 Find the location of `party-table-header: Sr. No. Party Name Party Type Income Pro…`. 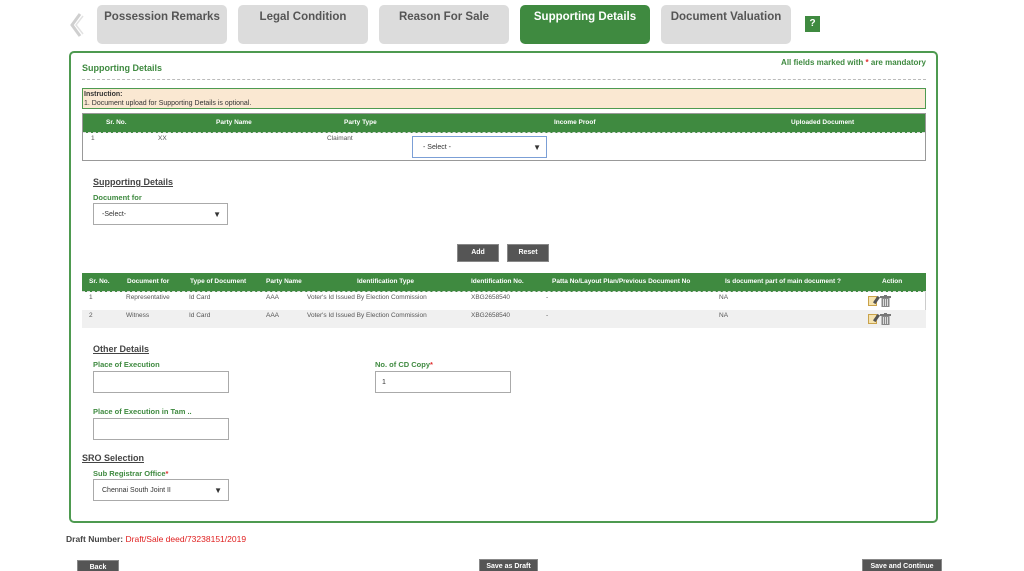

party-table-header: Sr. No. Party Name Party Type Income Pro… is located at coordinates (504, 123).